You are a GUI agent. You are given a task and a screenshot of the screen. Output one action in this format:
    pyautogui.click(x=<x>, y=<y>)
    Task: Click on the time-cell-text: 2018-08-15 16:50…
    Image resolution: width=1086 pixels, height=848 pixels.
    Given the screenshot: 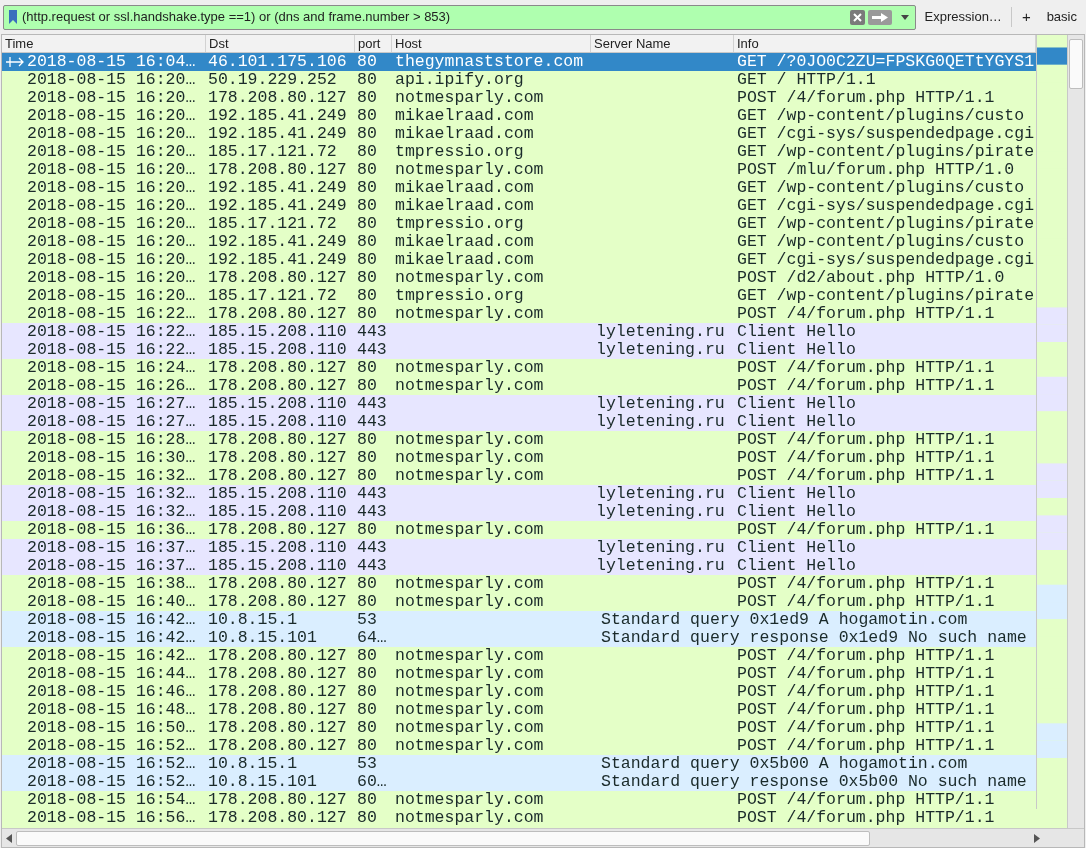 What is the action you would take?
    pyautogui.click(x=112, y=728)
    